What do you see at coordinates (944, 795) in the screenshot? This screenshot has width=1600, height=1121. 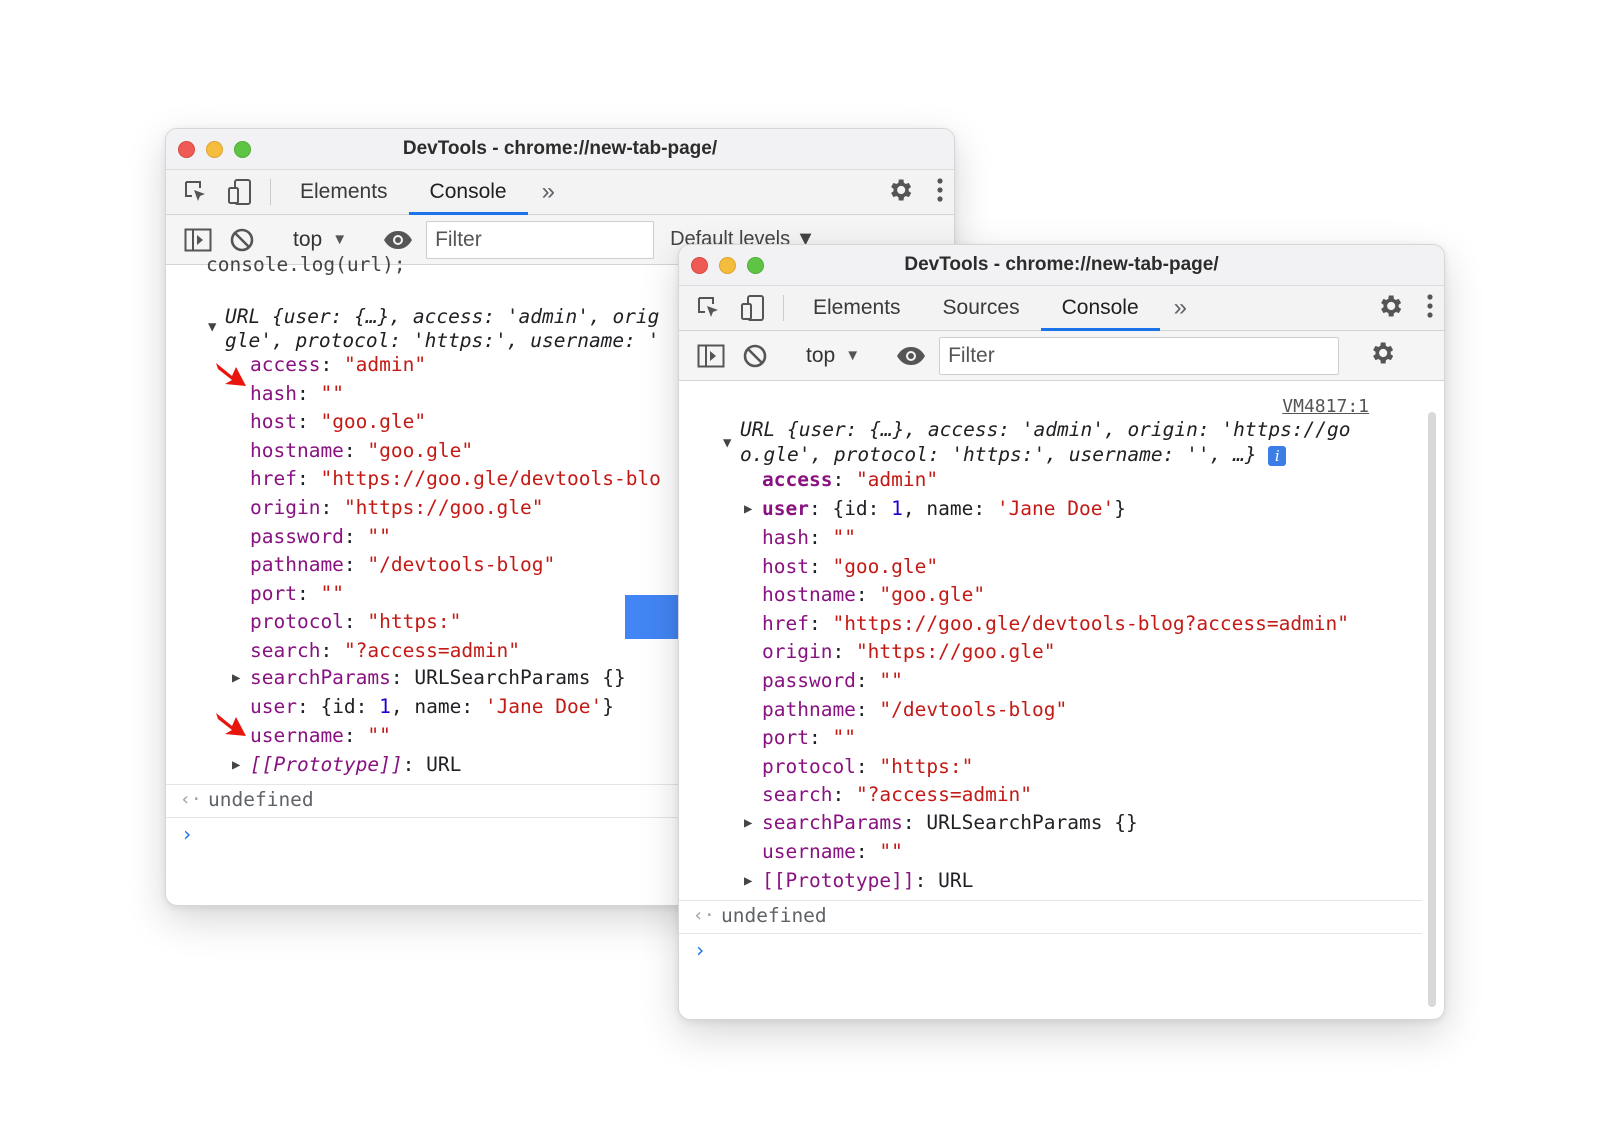 I see `prop-value: "?access=admin"` at bounding box center [944, 795].